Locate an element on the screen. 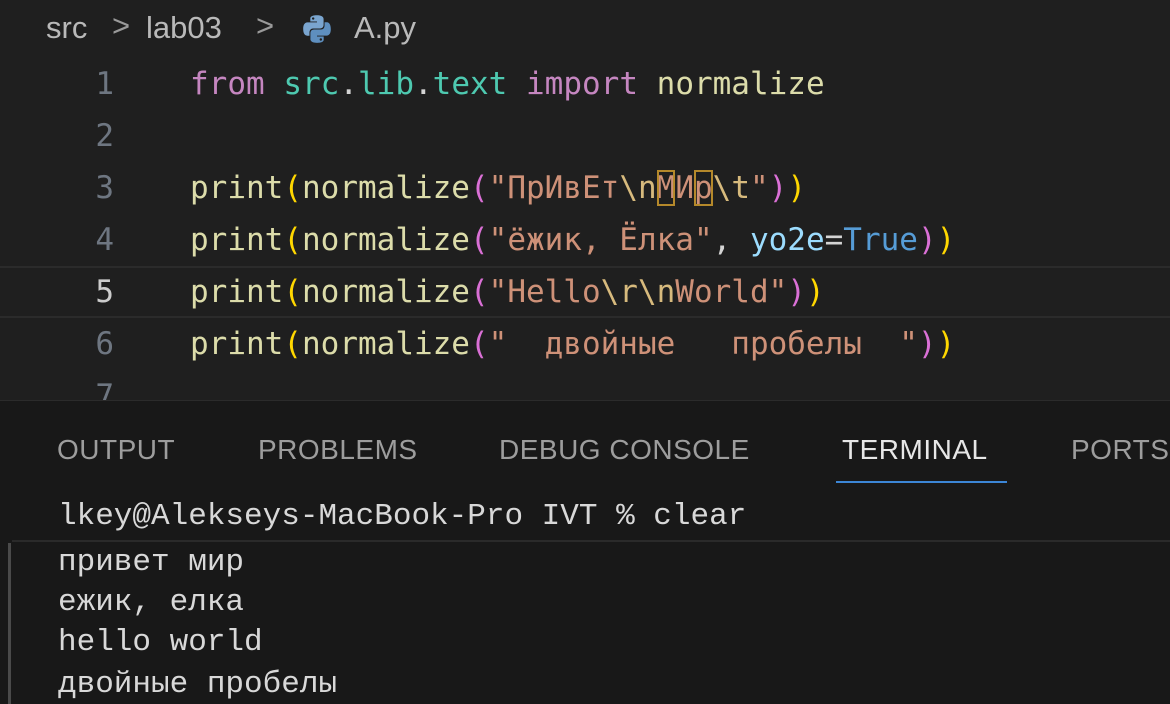 This screenshot has height=704, width=1170. module-name: text is located at coordinates (470, 84).